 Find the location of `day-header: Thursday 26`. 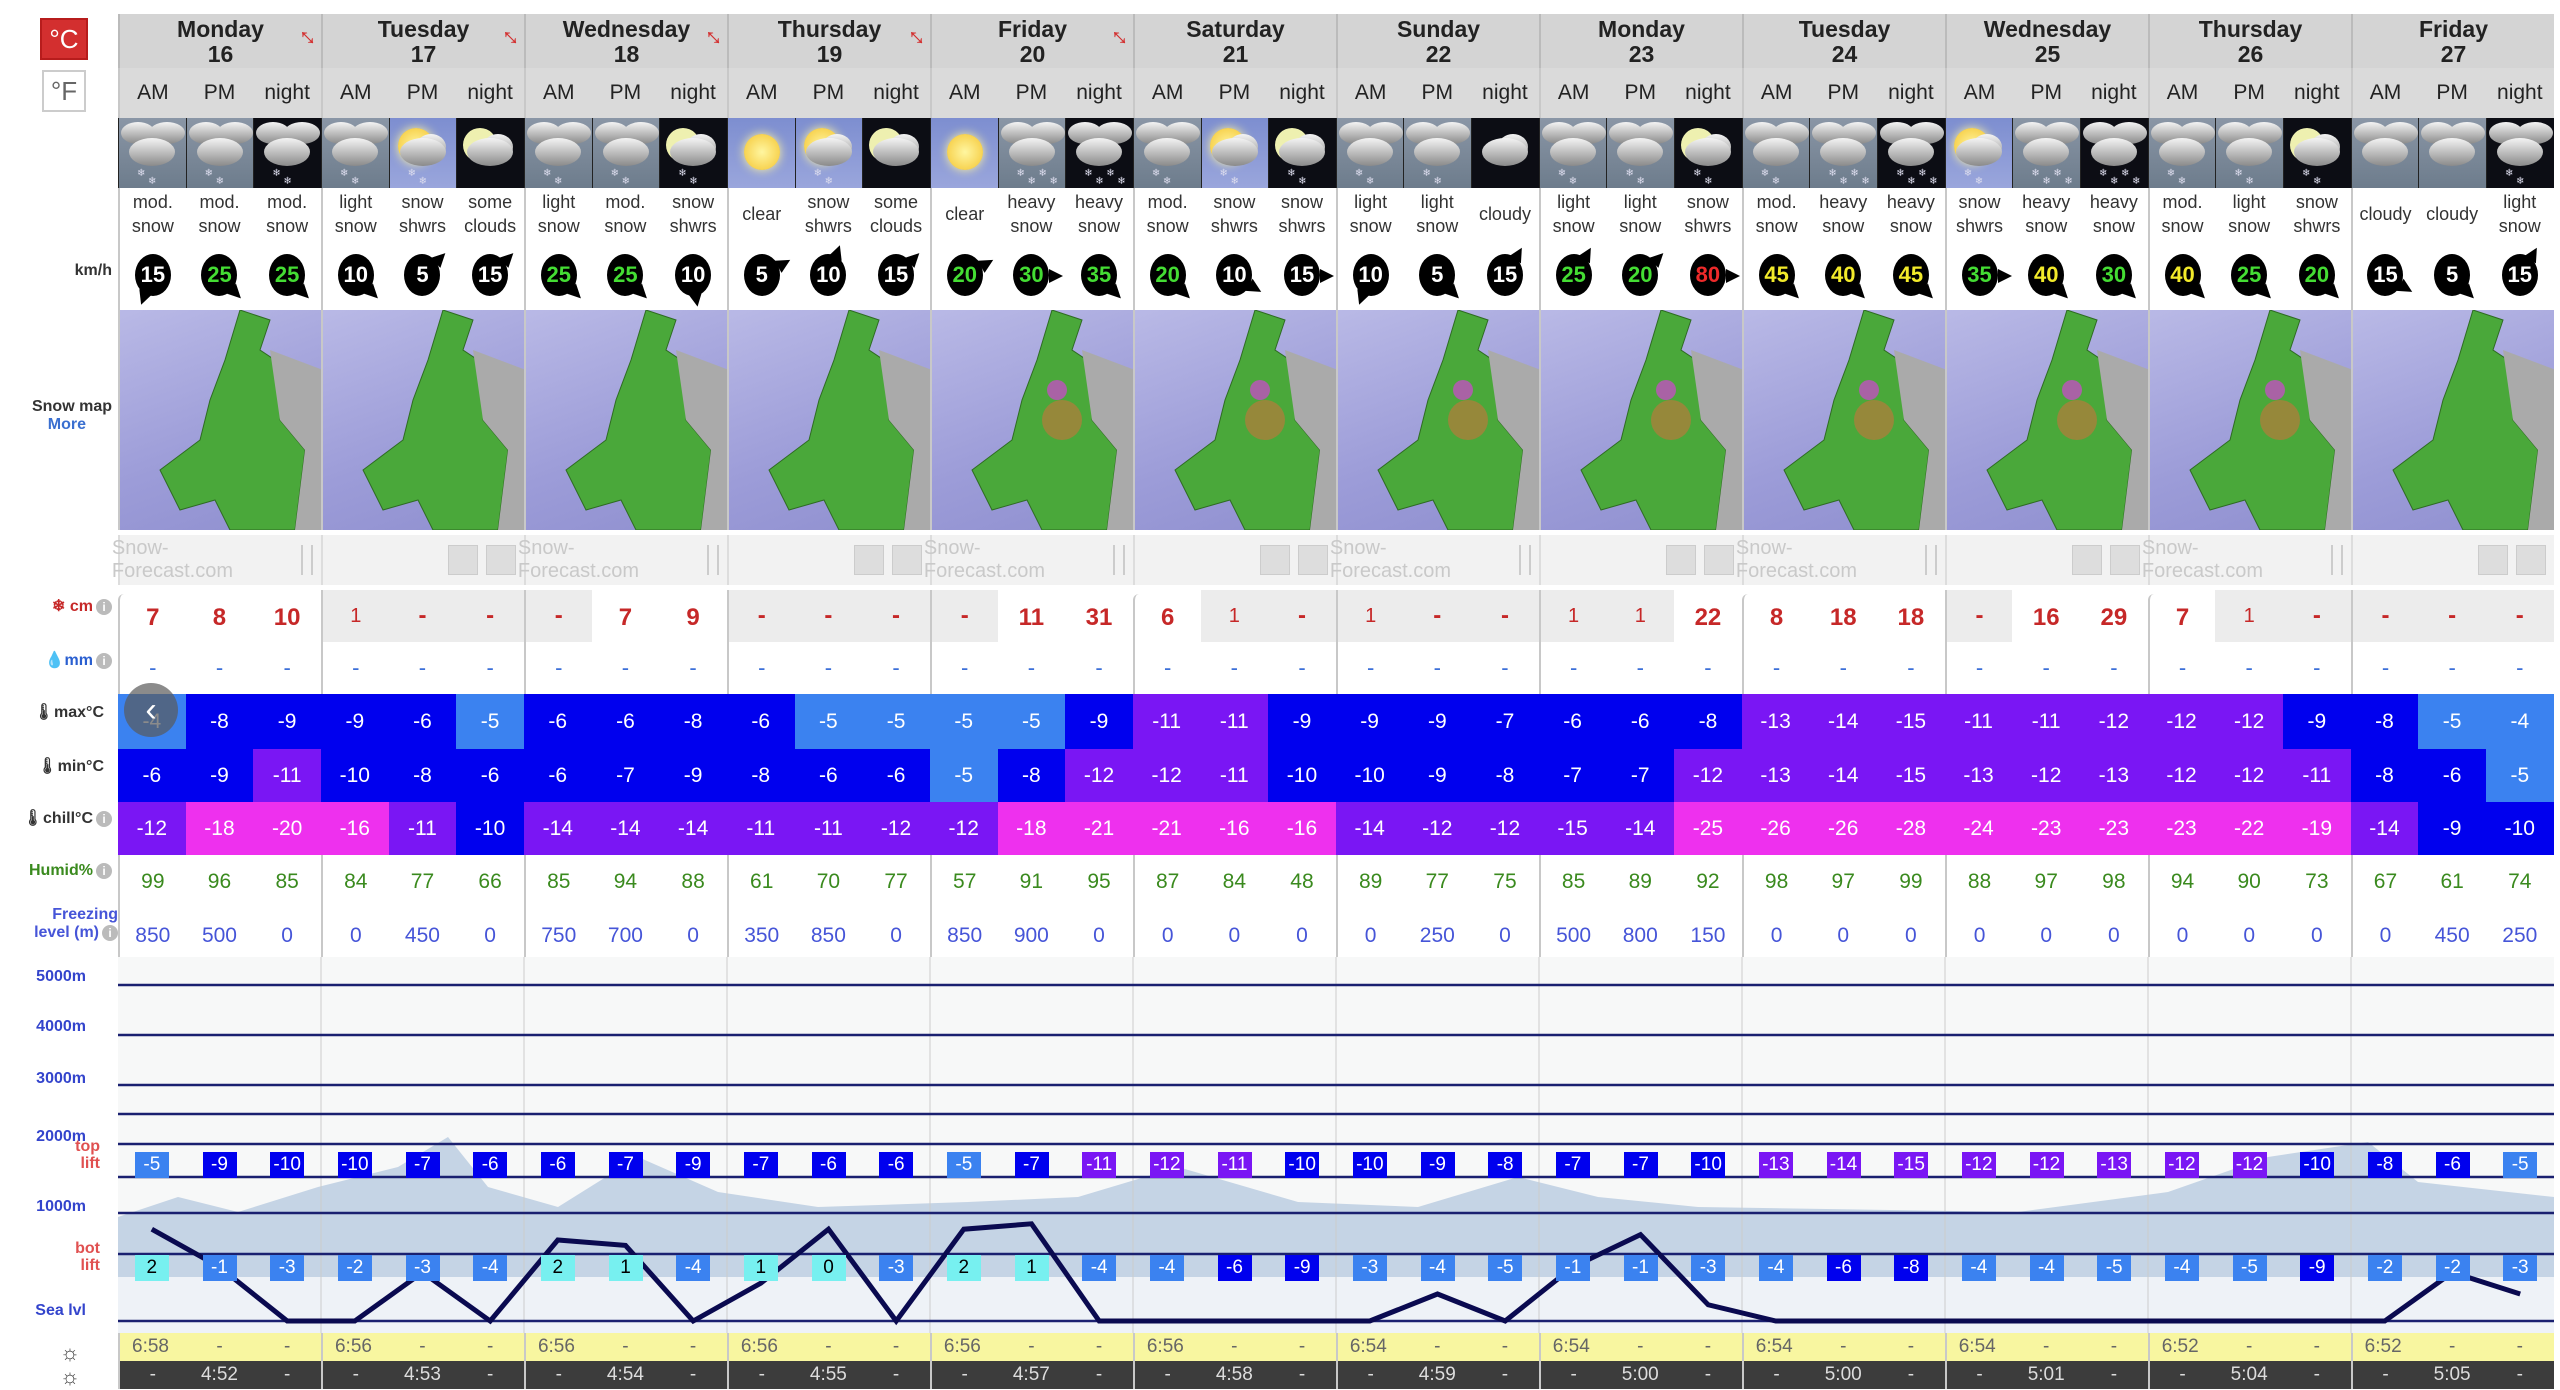

day-header: Thursday 26 is located at coordinates (2249, 41).